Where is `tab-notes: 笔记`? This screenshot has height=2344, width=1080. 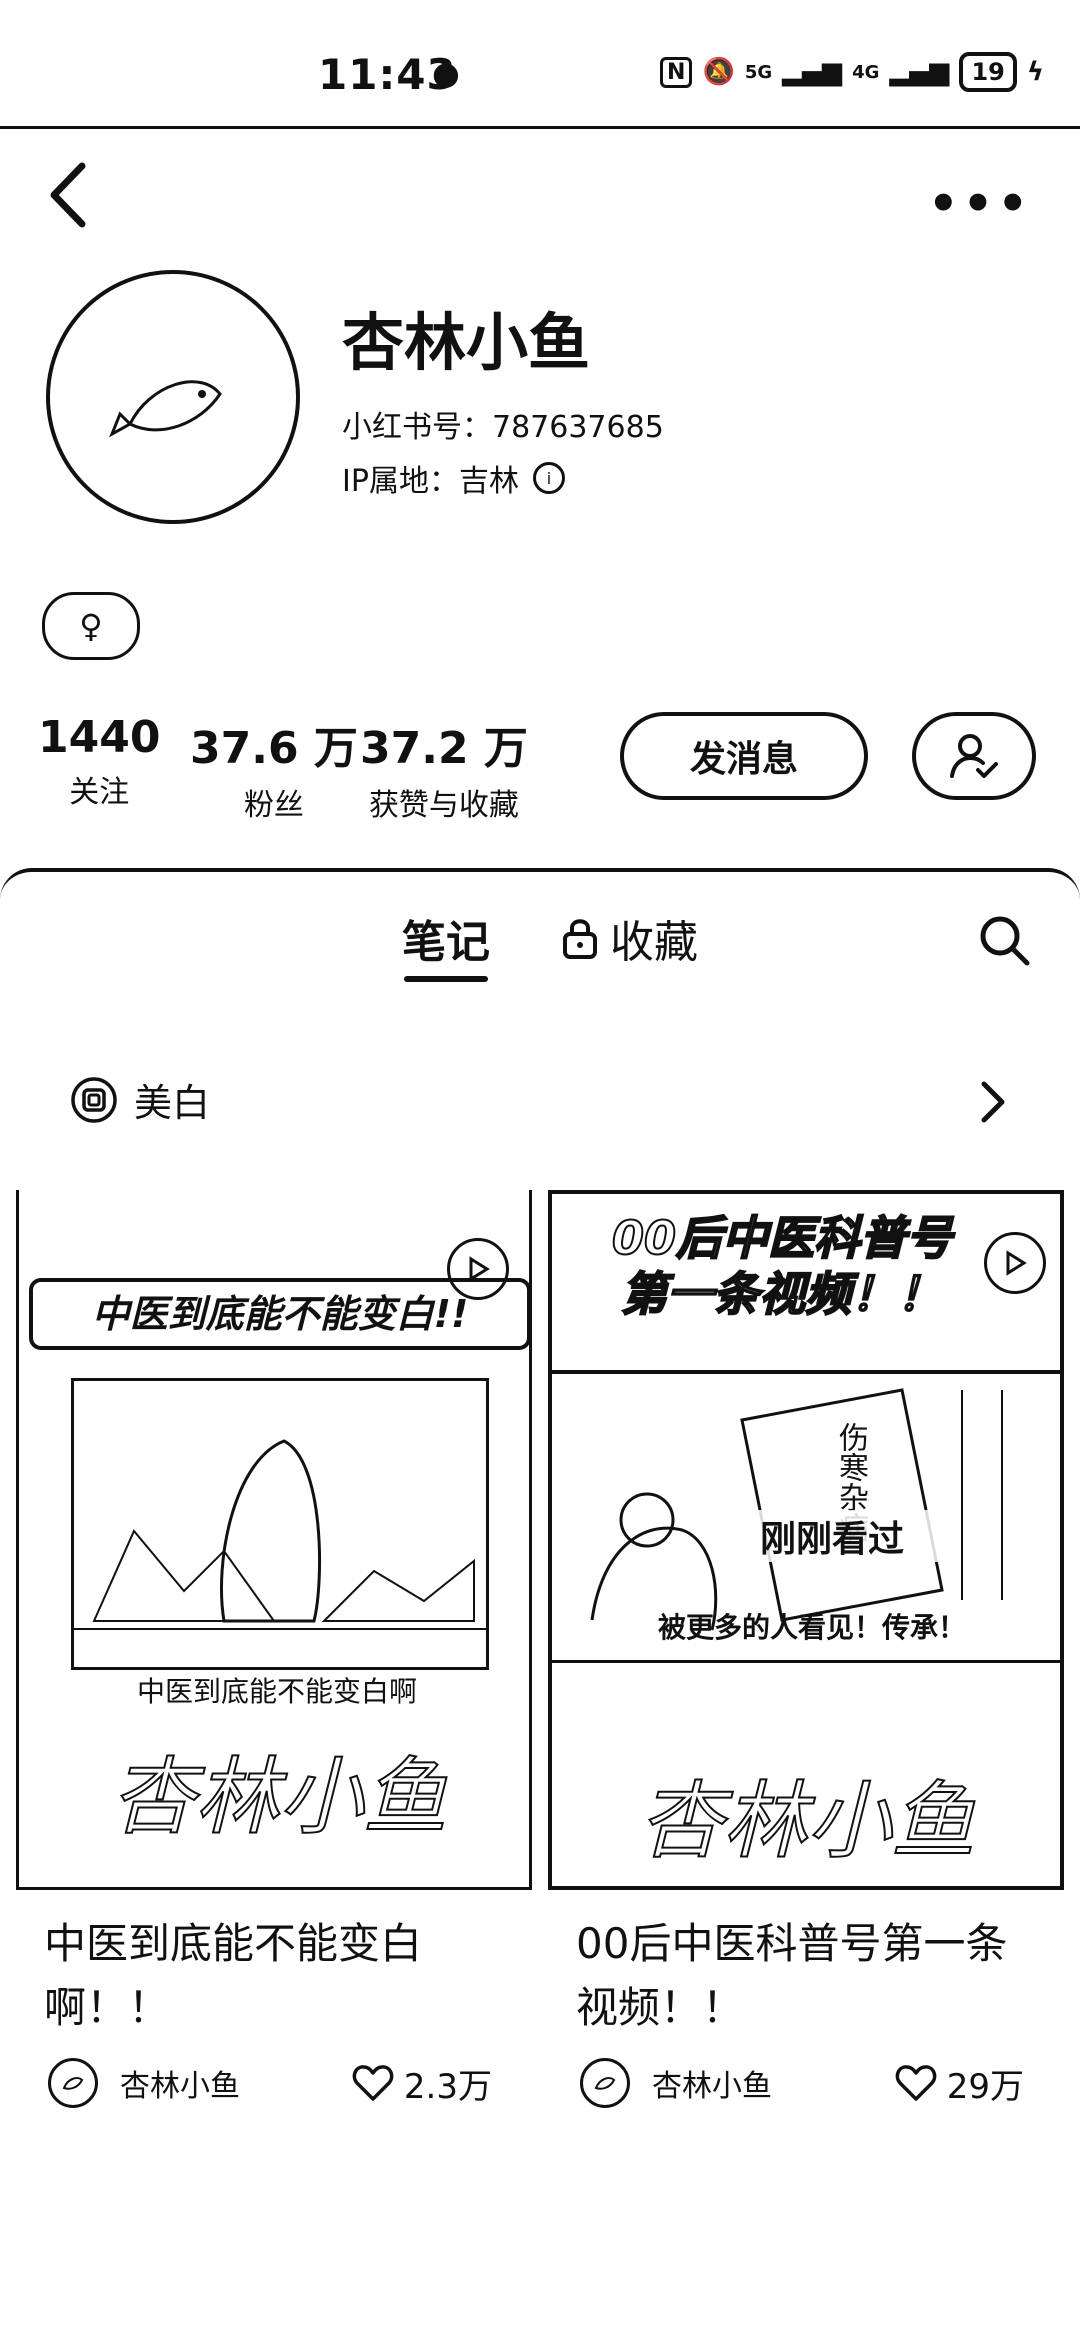
tab-notes: 笔记 is located at coordinates (446, 938).